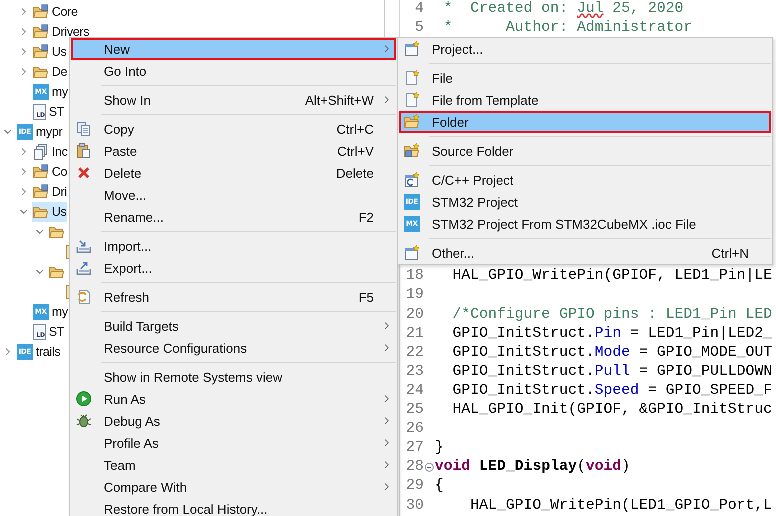 This screenshot has height=516, width=776. What do you see at coordinates (60, 172) in the screenshot?
I see `tree-item-label: Co` at bounding box center [60, 172].